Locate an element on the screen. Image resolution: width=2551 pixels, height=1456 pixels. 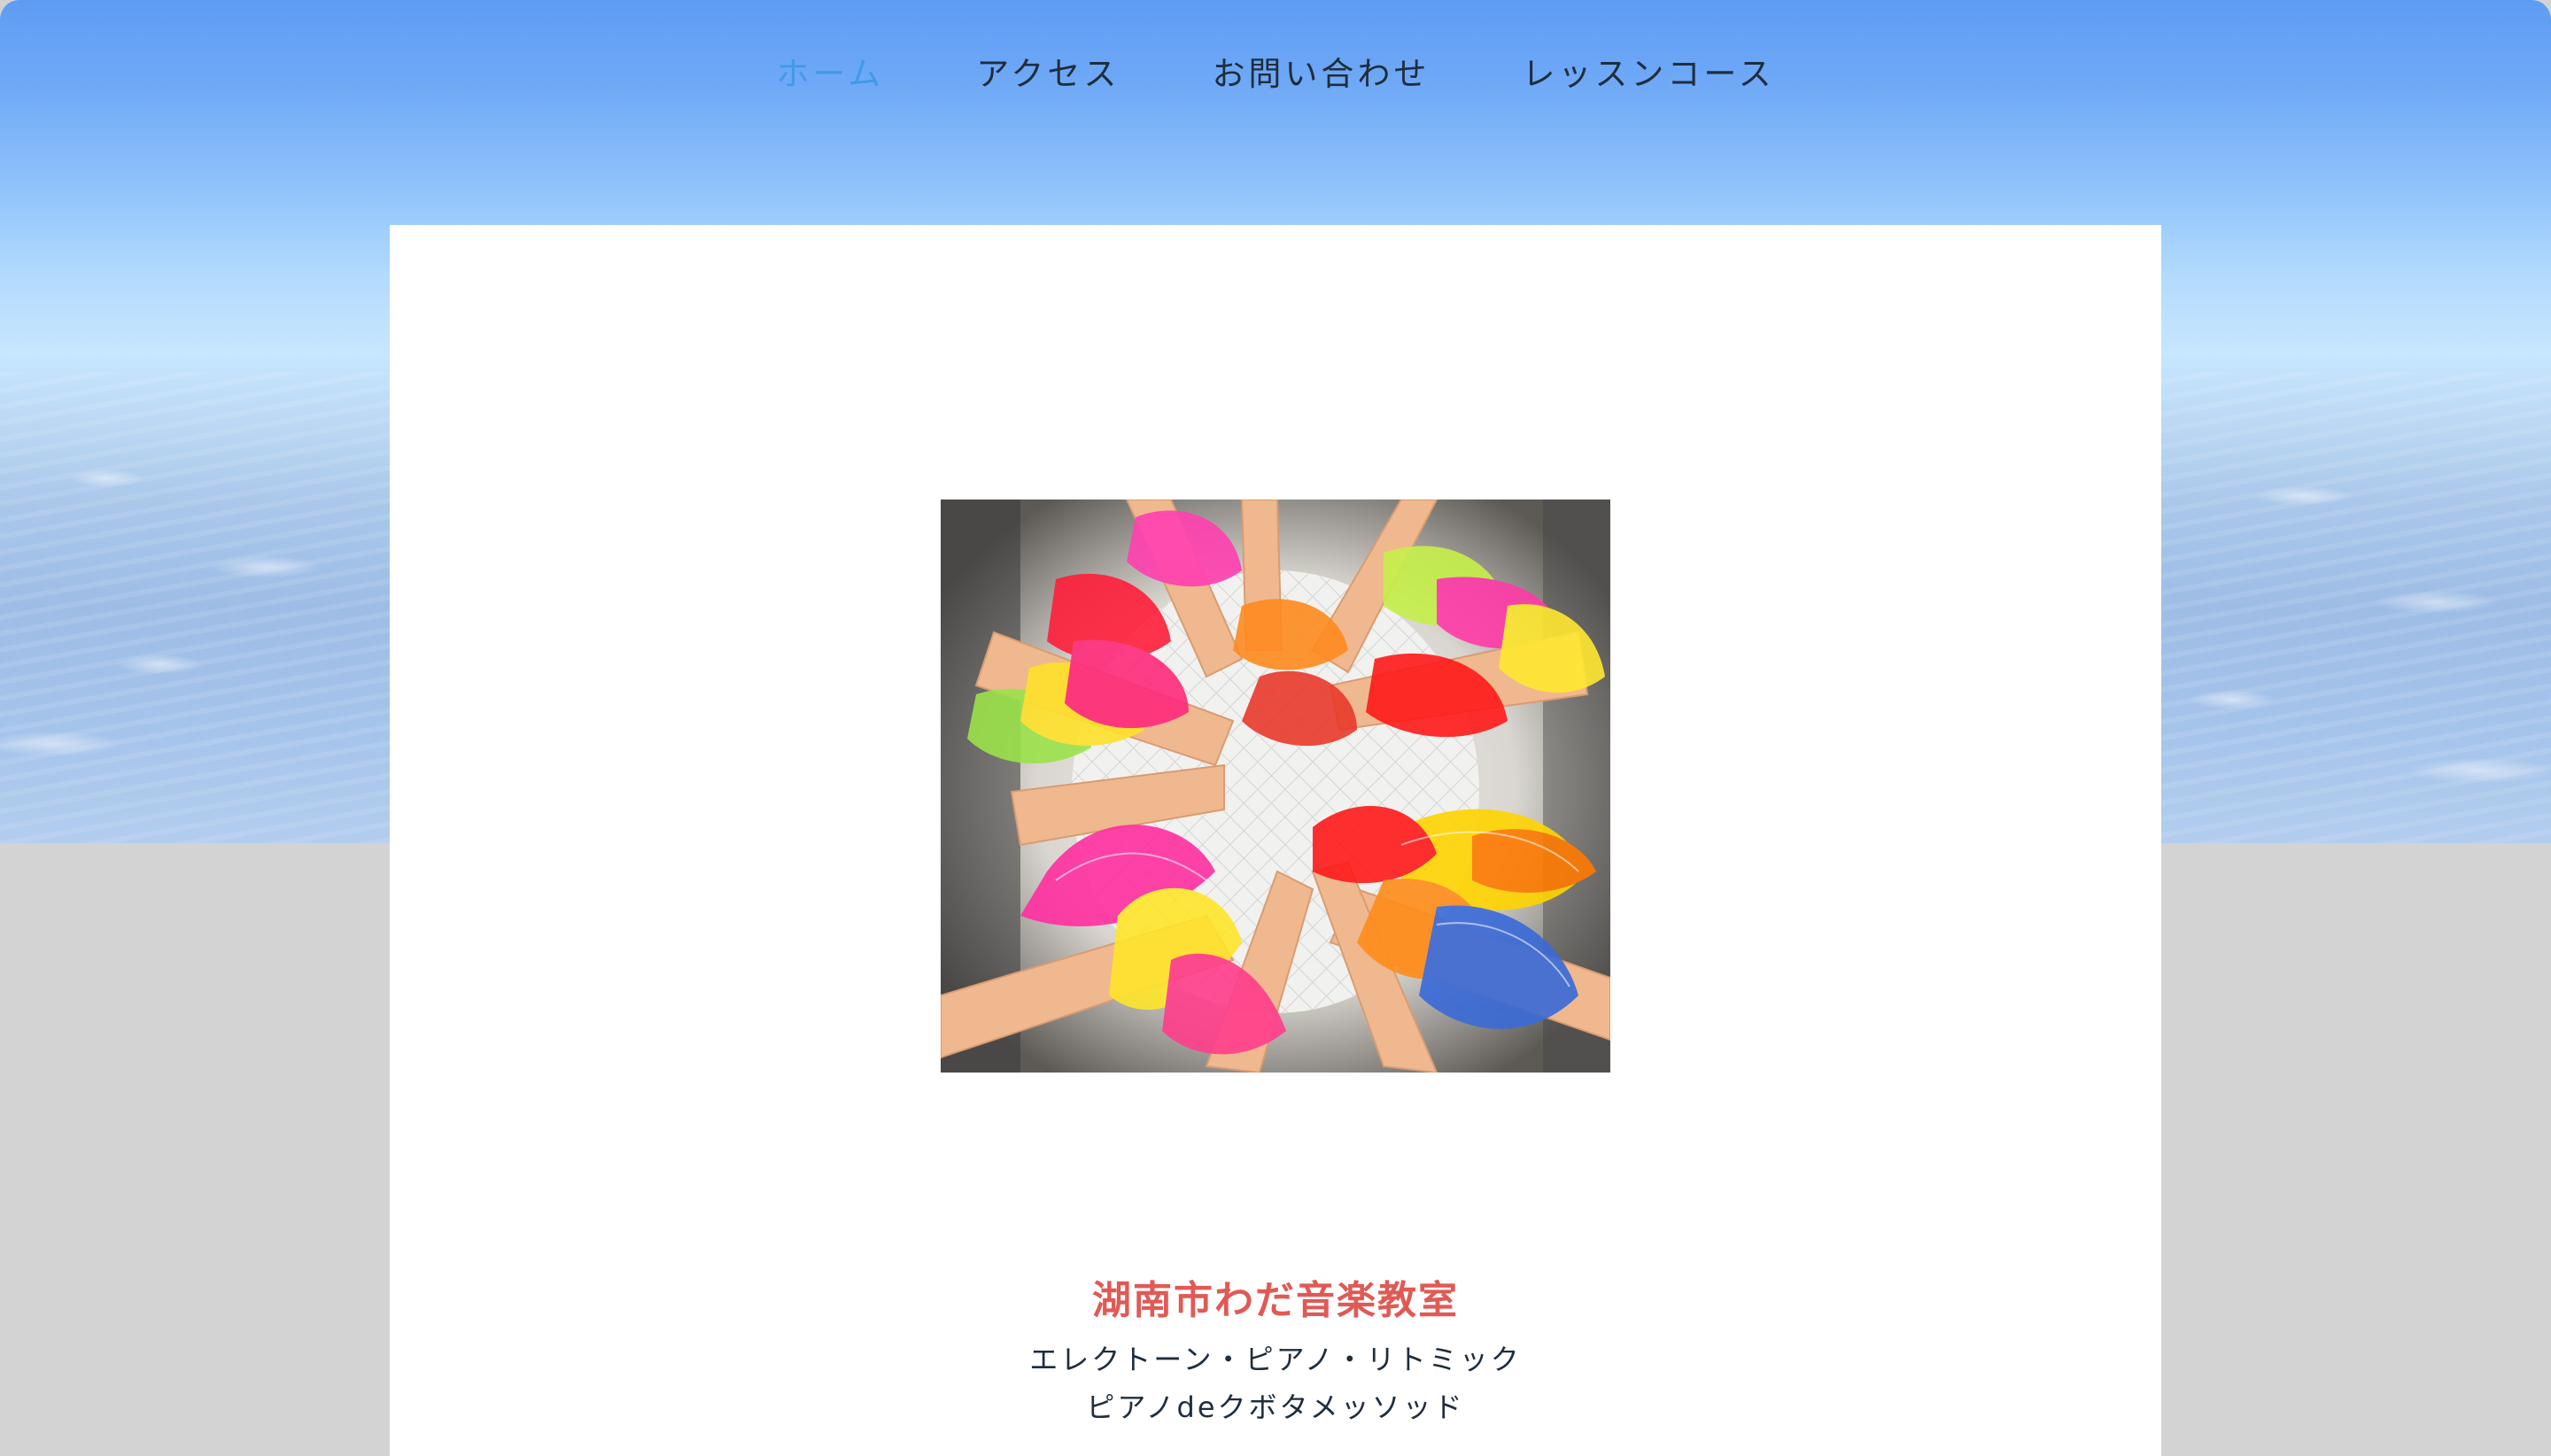
main-nav: ホーム アクセス お問い合わせ レッスンコース is located at coordinates (1275, 74).